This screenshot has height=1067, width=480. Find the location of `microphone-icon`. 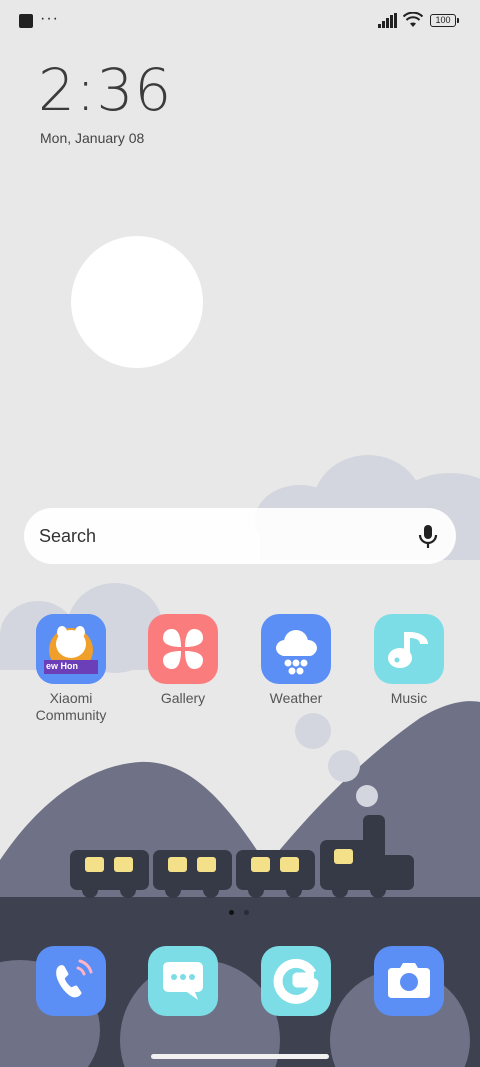

microphone-icon is located at coordinates (428, 536).